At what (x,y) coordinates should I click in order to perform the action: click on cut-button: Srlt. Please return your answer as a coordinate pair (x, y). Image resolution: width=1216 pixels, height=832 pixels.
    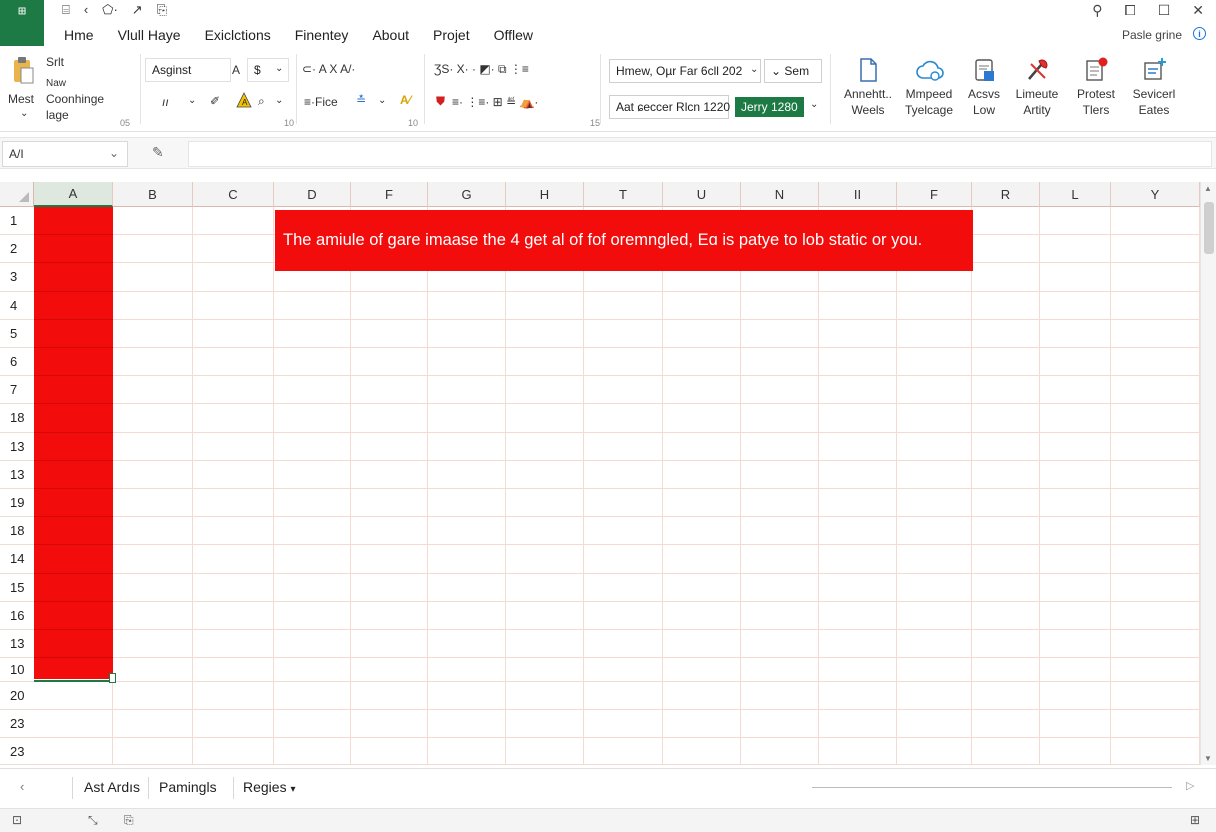
    Looking at the image, I should click on (55, 62).